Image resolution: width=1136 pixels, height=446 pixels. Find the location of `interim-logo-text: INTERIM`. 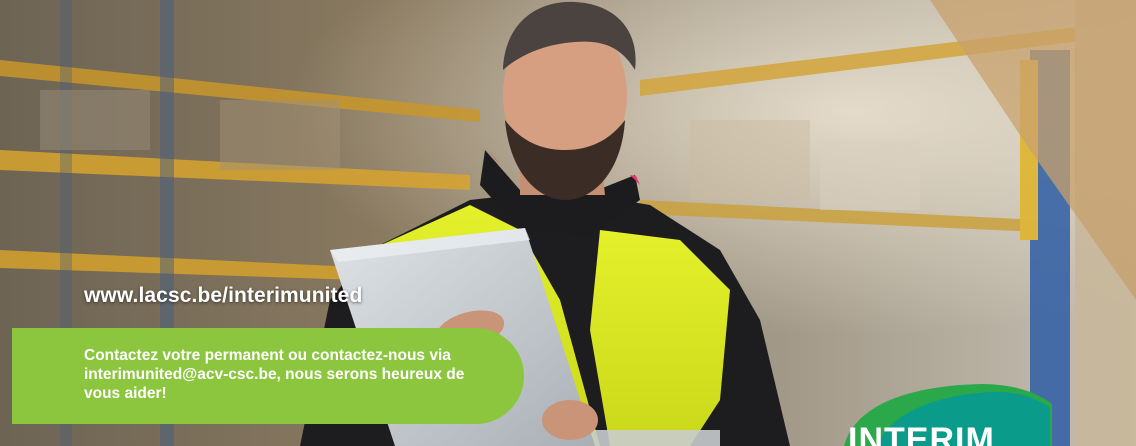

interim-logo-text: INTERIM is located at coordinates (921, 433).